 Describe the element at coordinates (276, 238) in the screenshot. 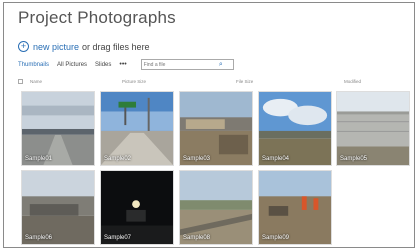

I see `photo-label: Sample09` at that location.